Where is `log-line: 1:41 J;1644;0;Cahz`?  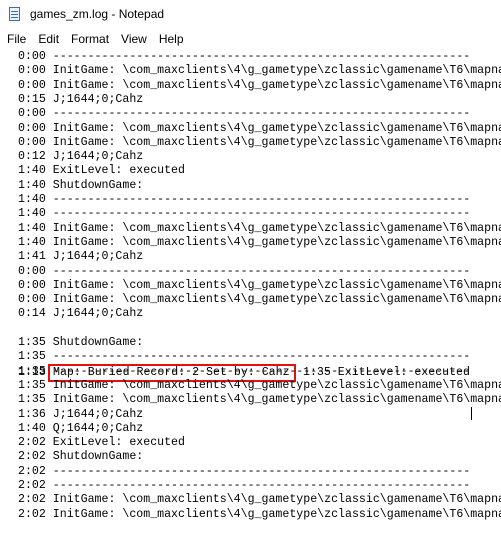
log-line: 1:41 J;1644;0;Cahz is located at coordinates (81, 256).